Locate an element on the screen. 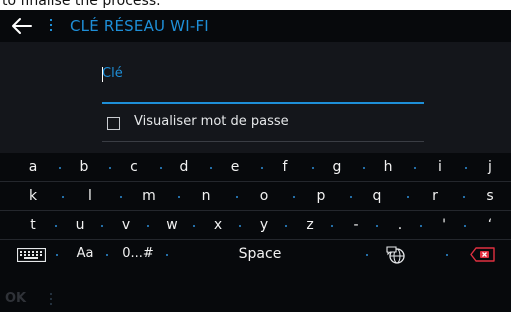 This screenshot has height=312, width=511. key-j: j is located at coordinates (490, 167).